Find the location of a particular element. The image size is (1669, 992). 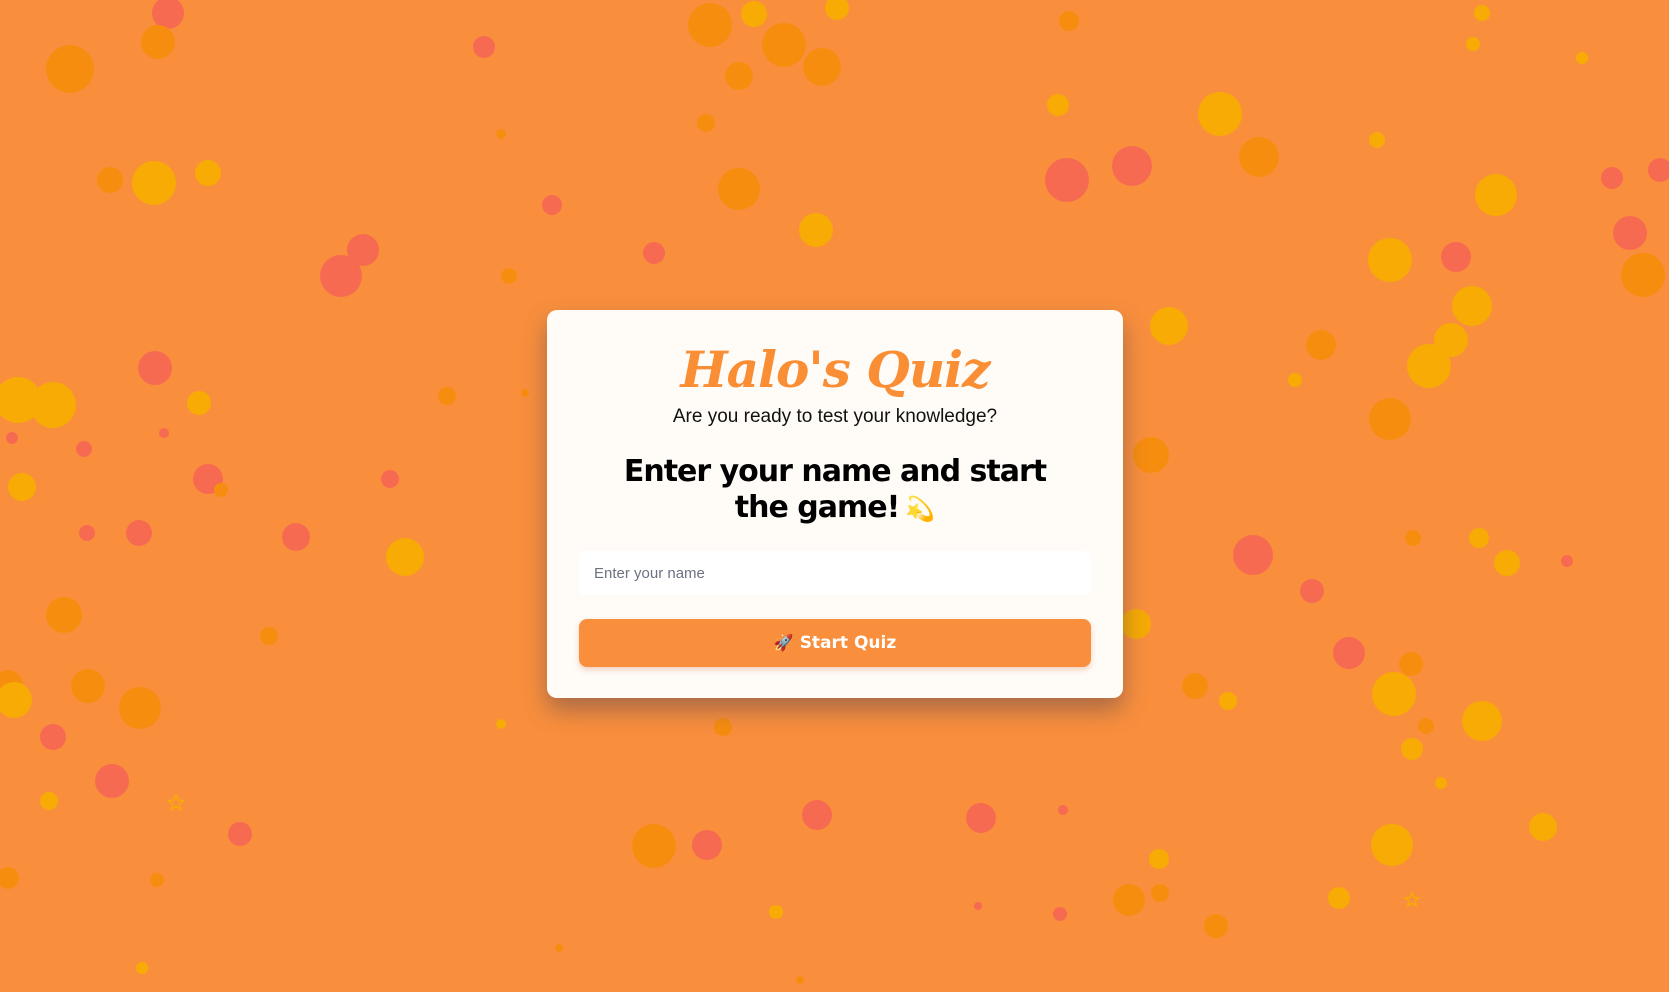

name-input is located at coordinates (835, 573).